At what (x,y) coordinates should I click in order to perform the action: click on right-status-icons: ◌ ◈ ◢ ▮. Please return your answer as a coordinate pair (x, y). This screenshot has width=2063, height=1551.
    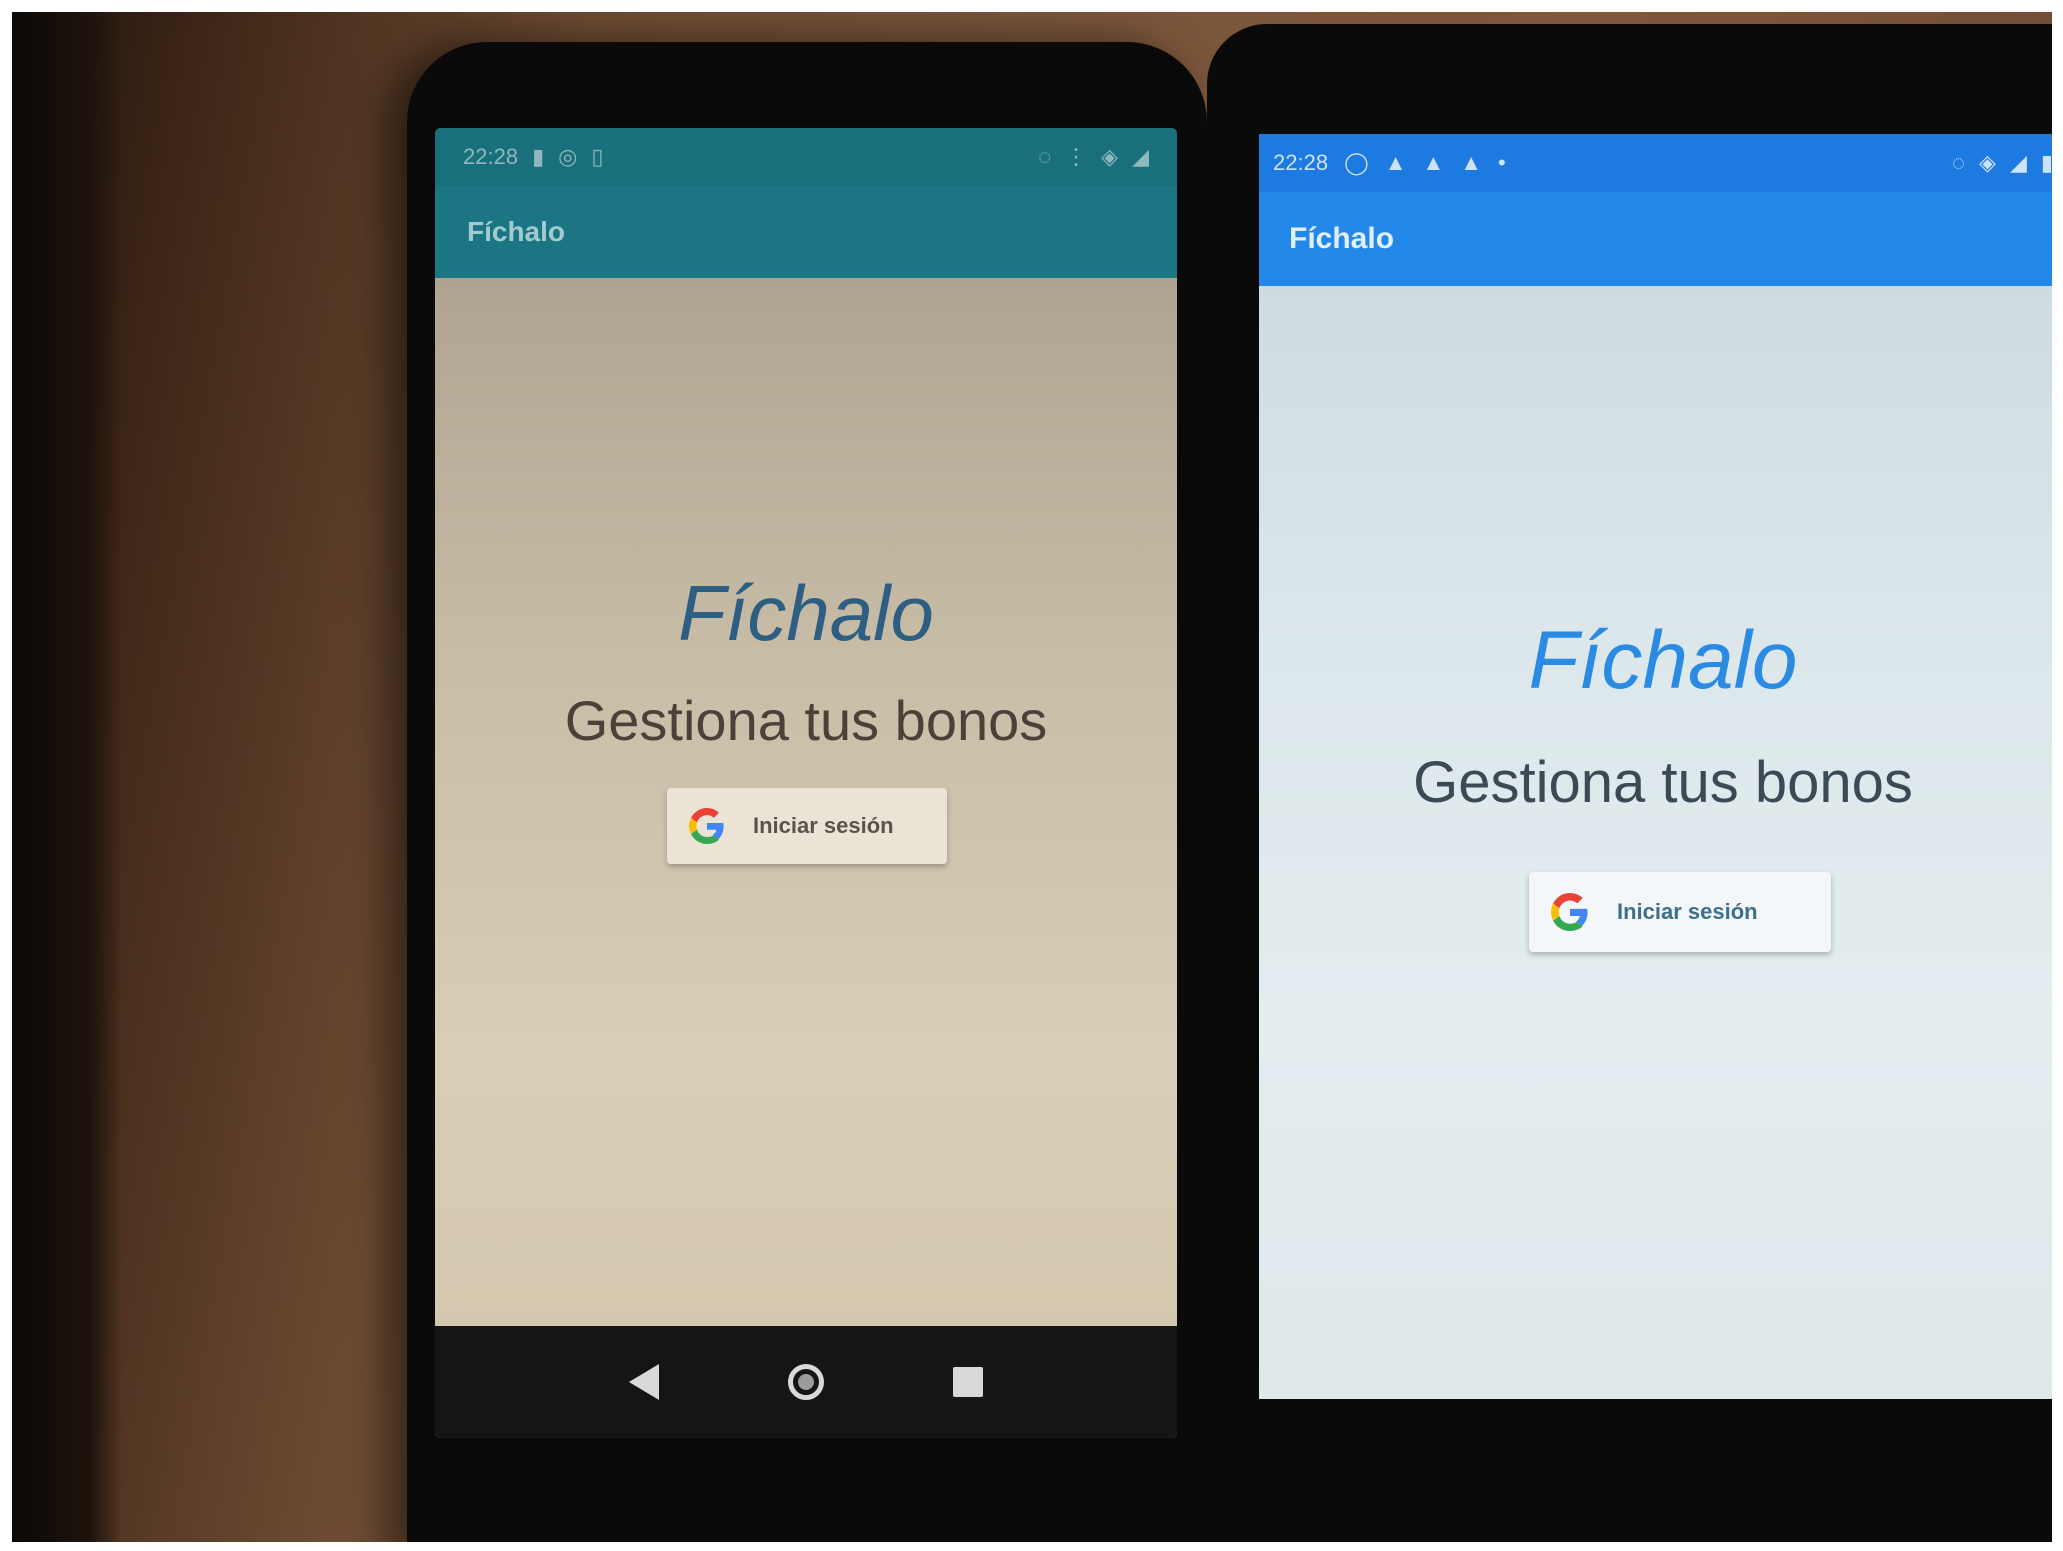
    Looking at the image, I should click on (2002, 163).